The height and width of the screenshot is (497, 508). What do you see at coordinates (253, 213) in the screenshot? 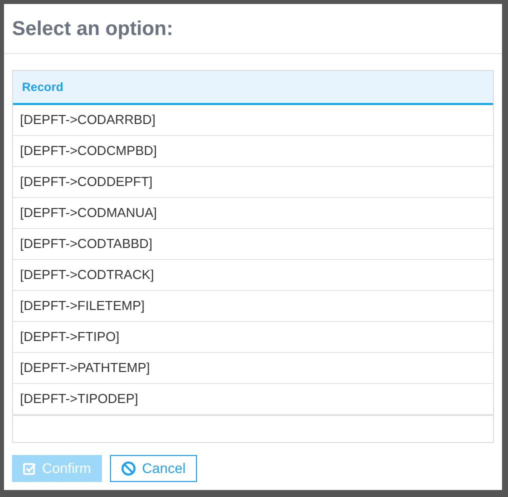
I see `table-row: [DEPFT->CODMANUA]` at bounding box center [253, 213].